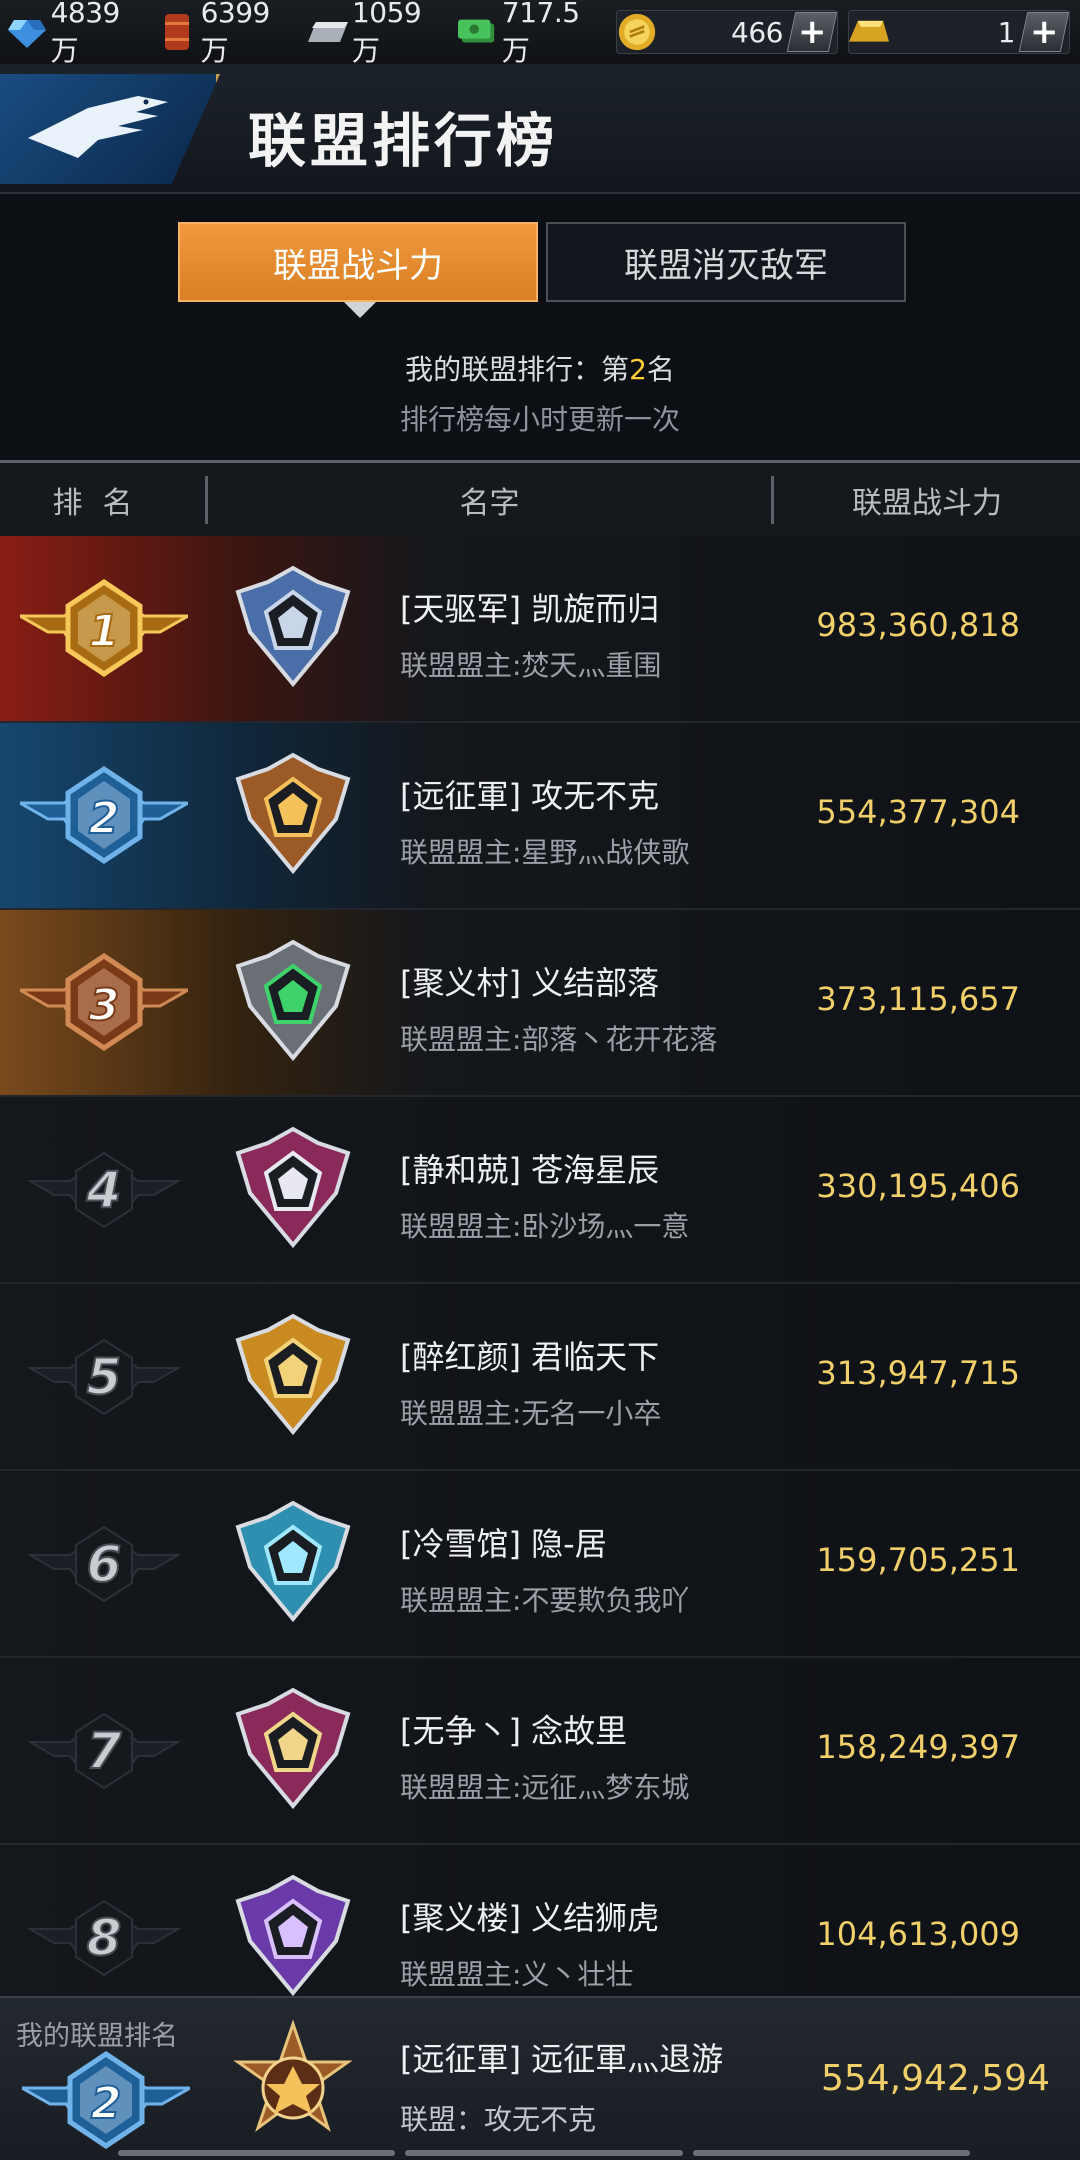  What do you see at coordinates (540, 1003) in the screenshot?
I see `table-row: 3 [聚义村] 义结部落联盟盟主:部落丶花开花落 373,115,657` at bounding box center [540, 1003].